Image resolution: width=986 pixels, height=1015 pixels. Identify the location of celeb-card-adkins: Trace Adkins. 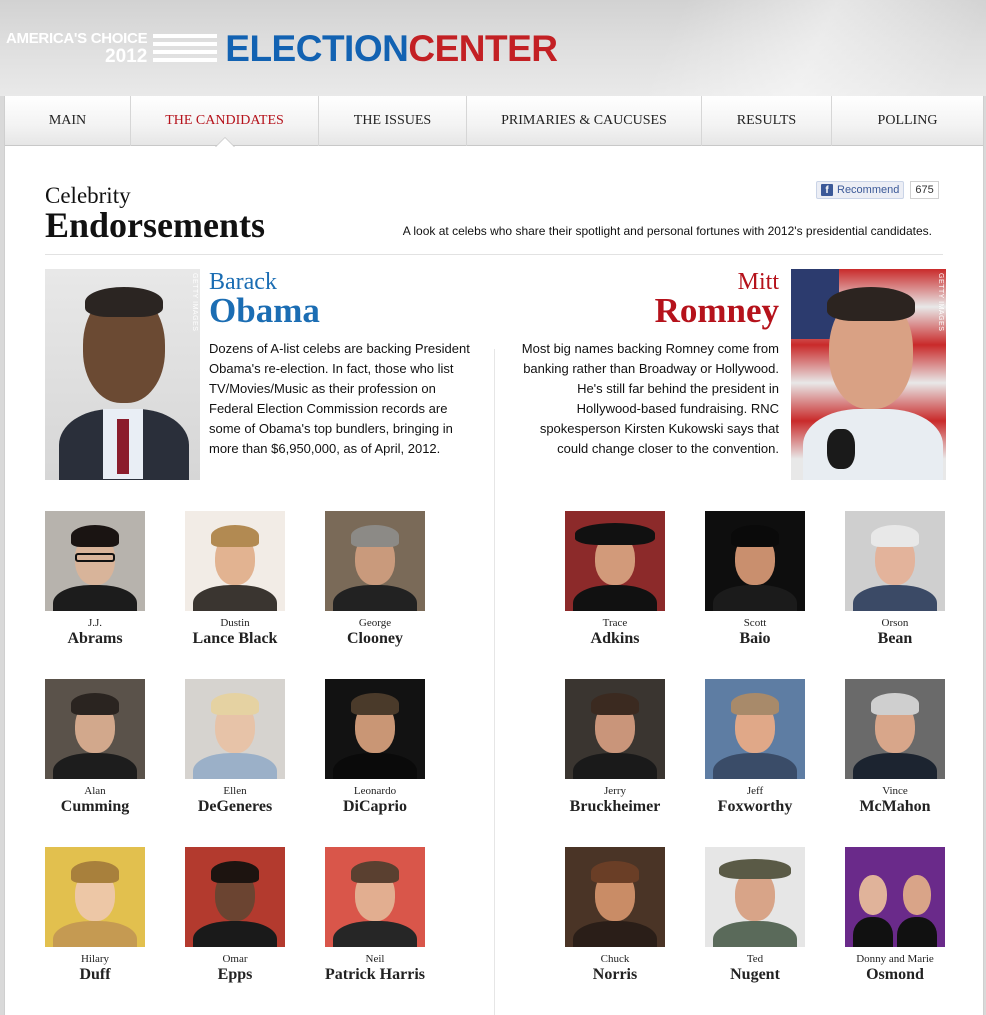
(615, 579).